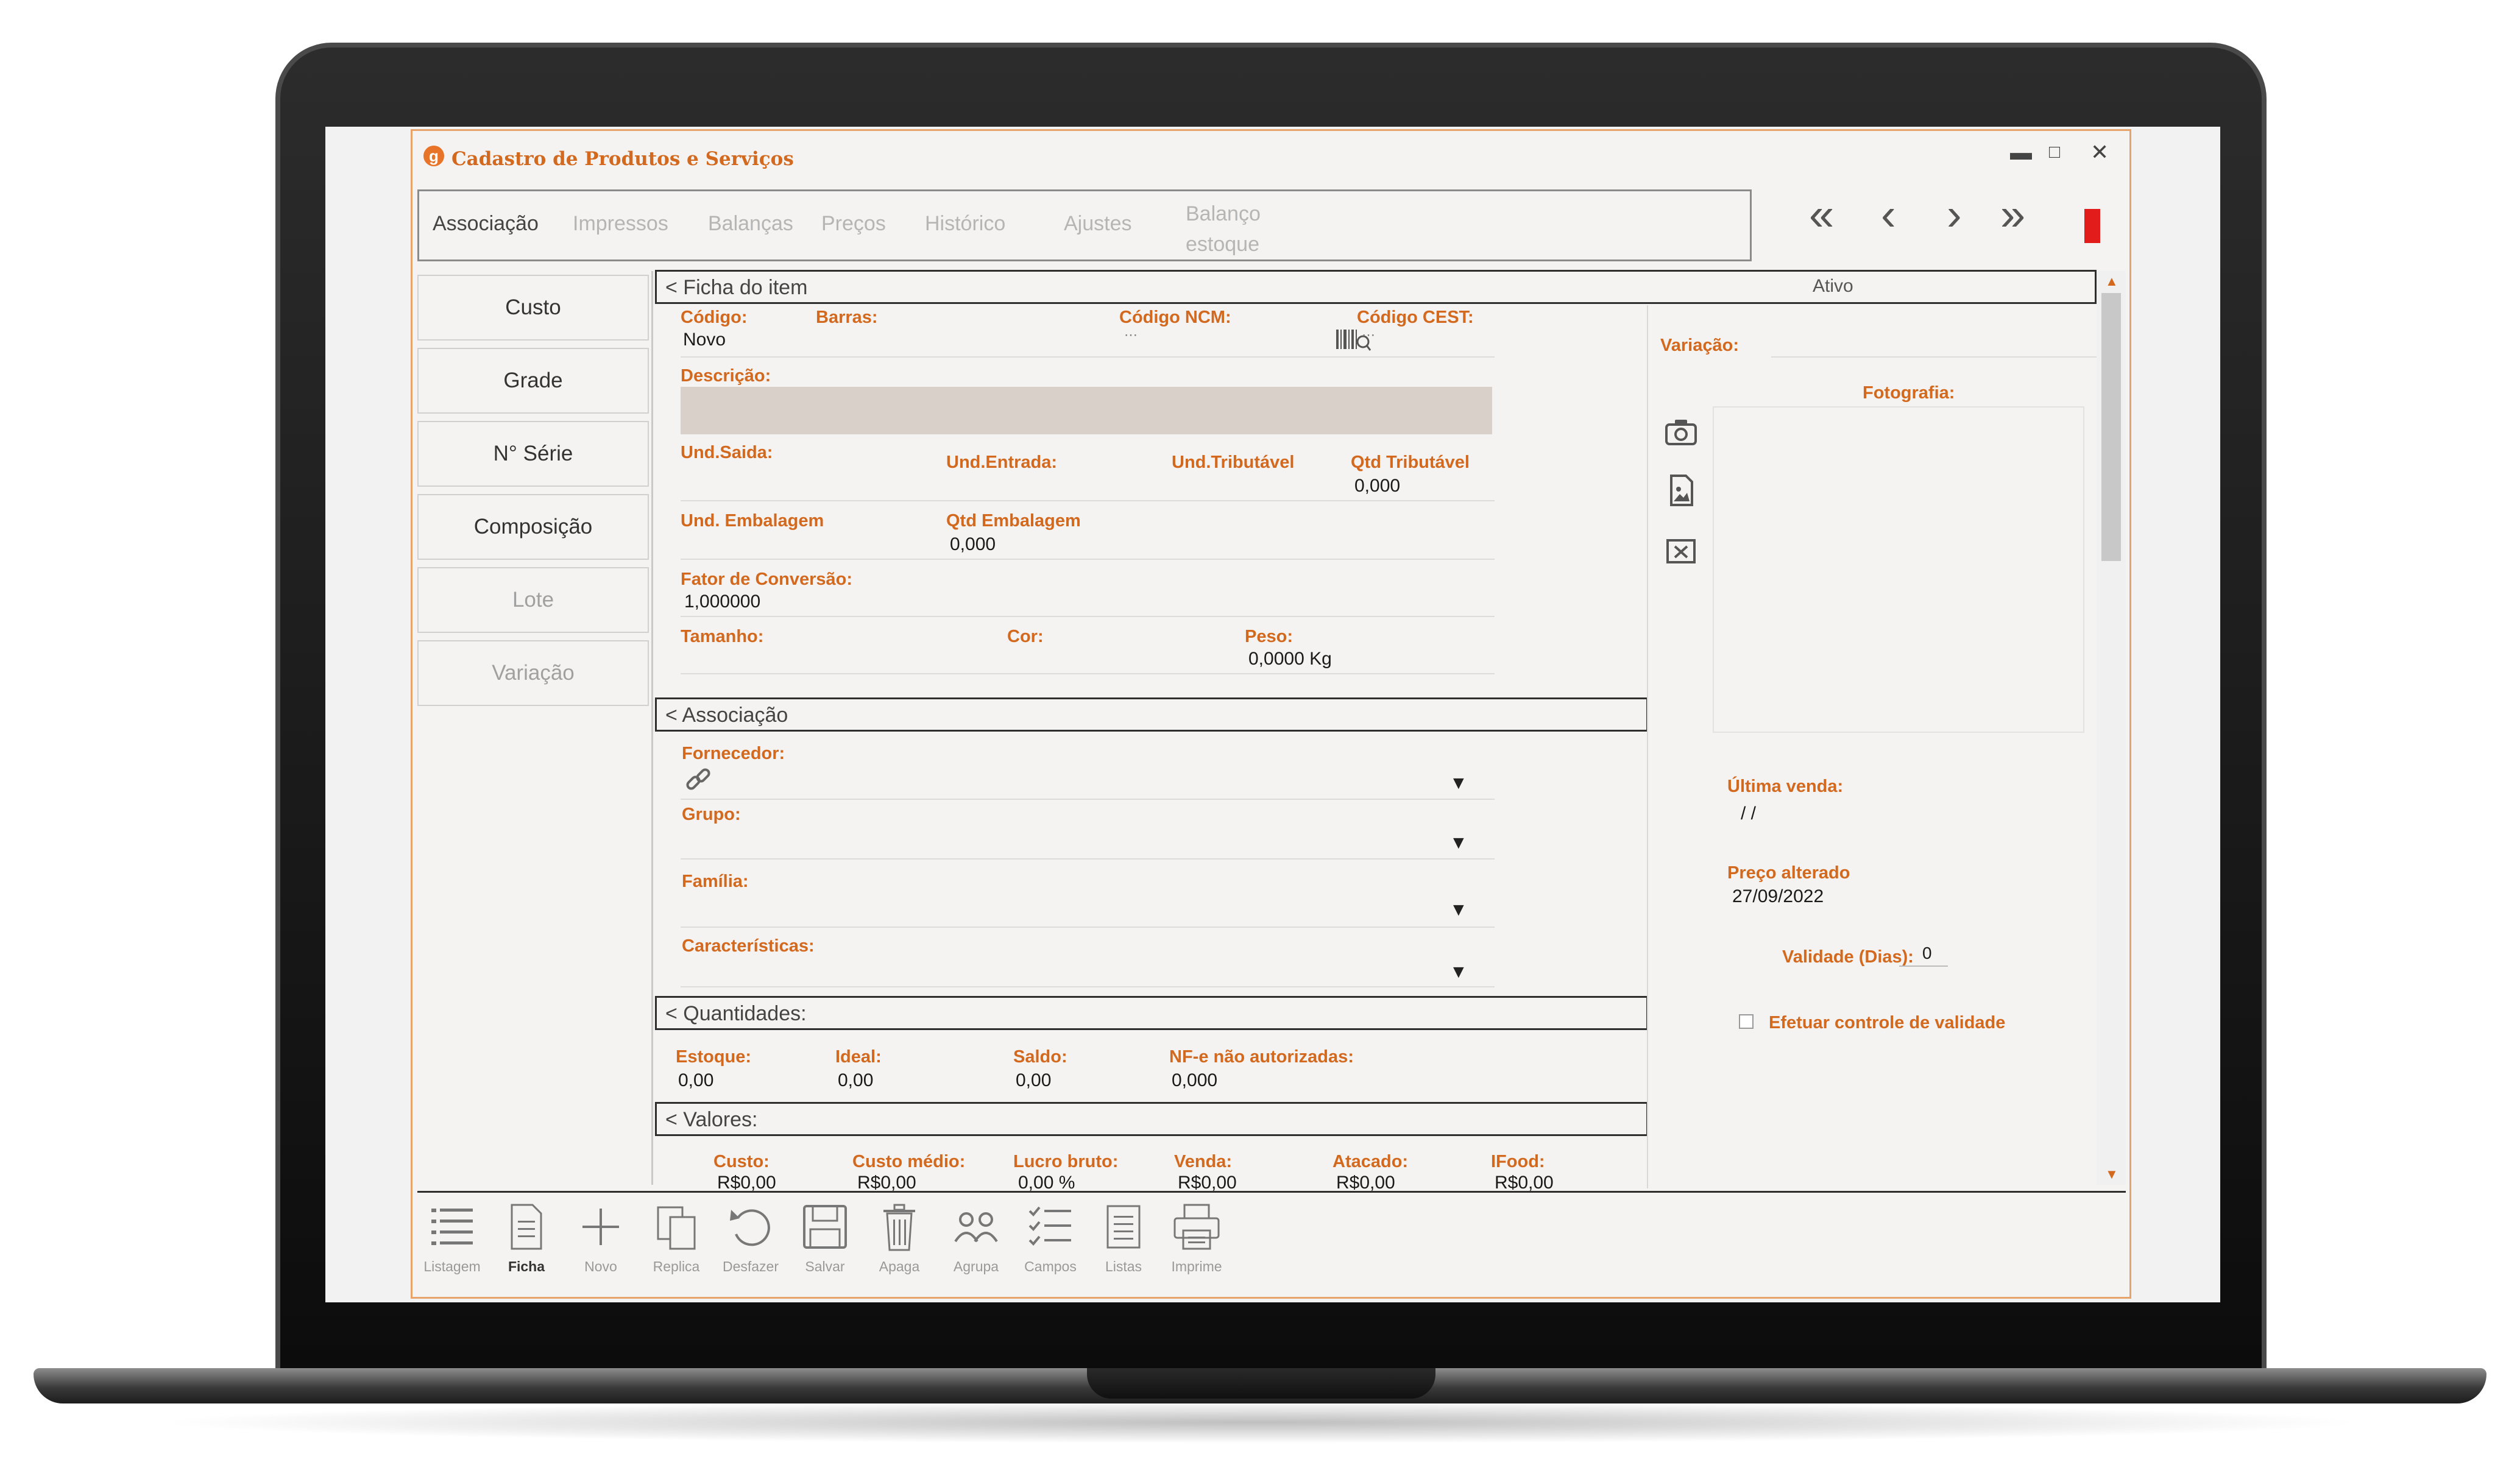 The height and width of the screenshot is (1465, 2520). I want to click on novo-button: Novo, so click(600, 1238).